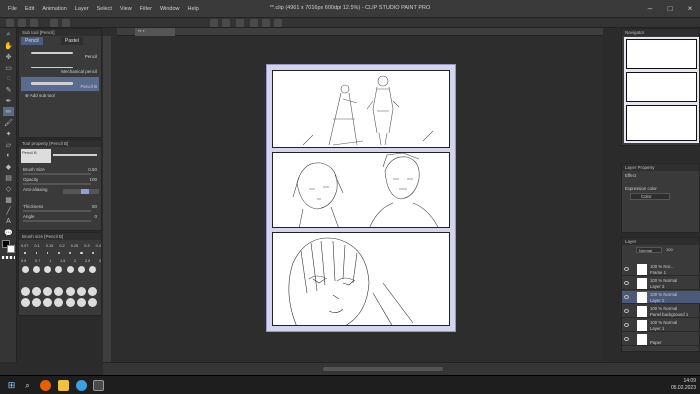 This screenshot has height=394, width=700. What do you see at coordinates (649, 250) in the screenshot?
I see `blend-mode-select: Normal` at bounding box center [649, 250].